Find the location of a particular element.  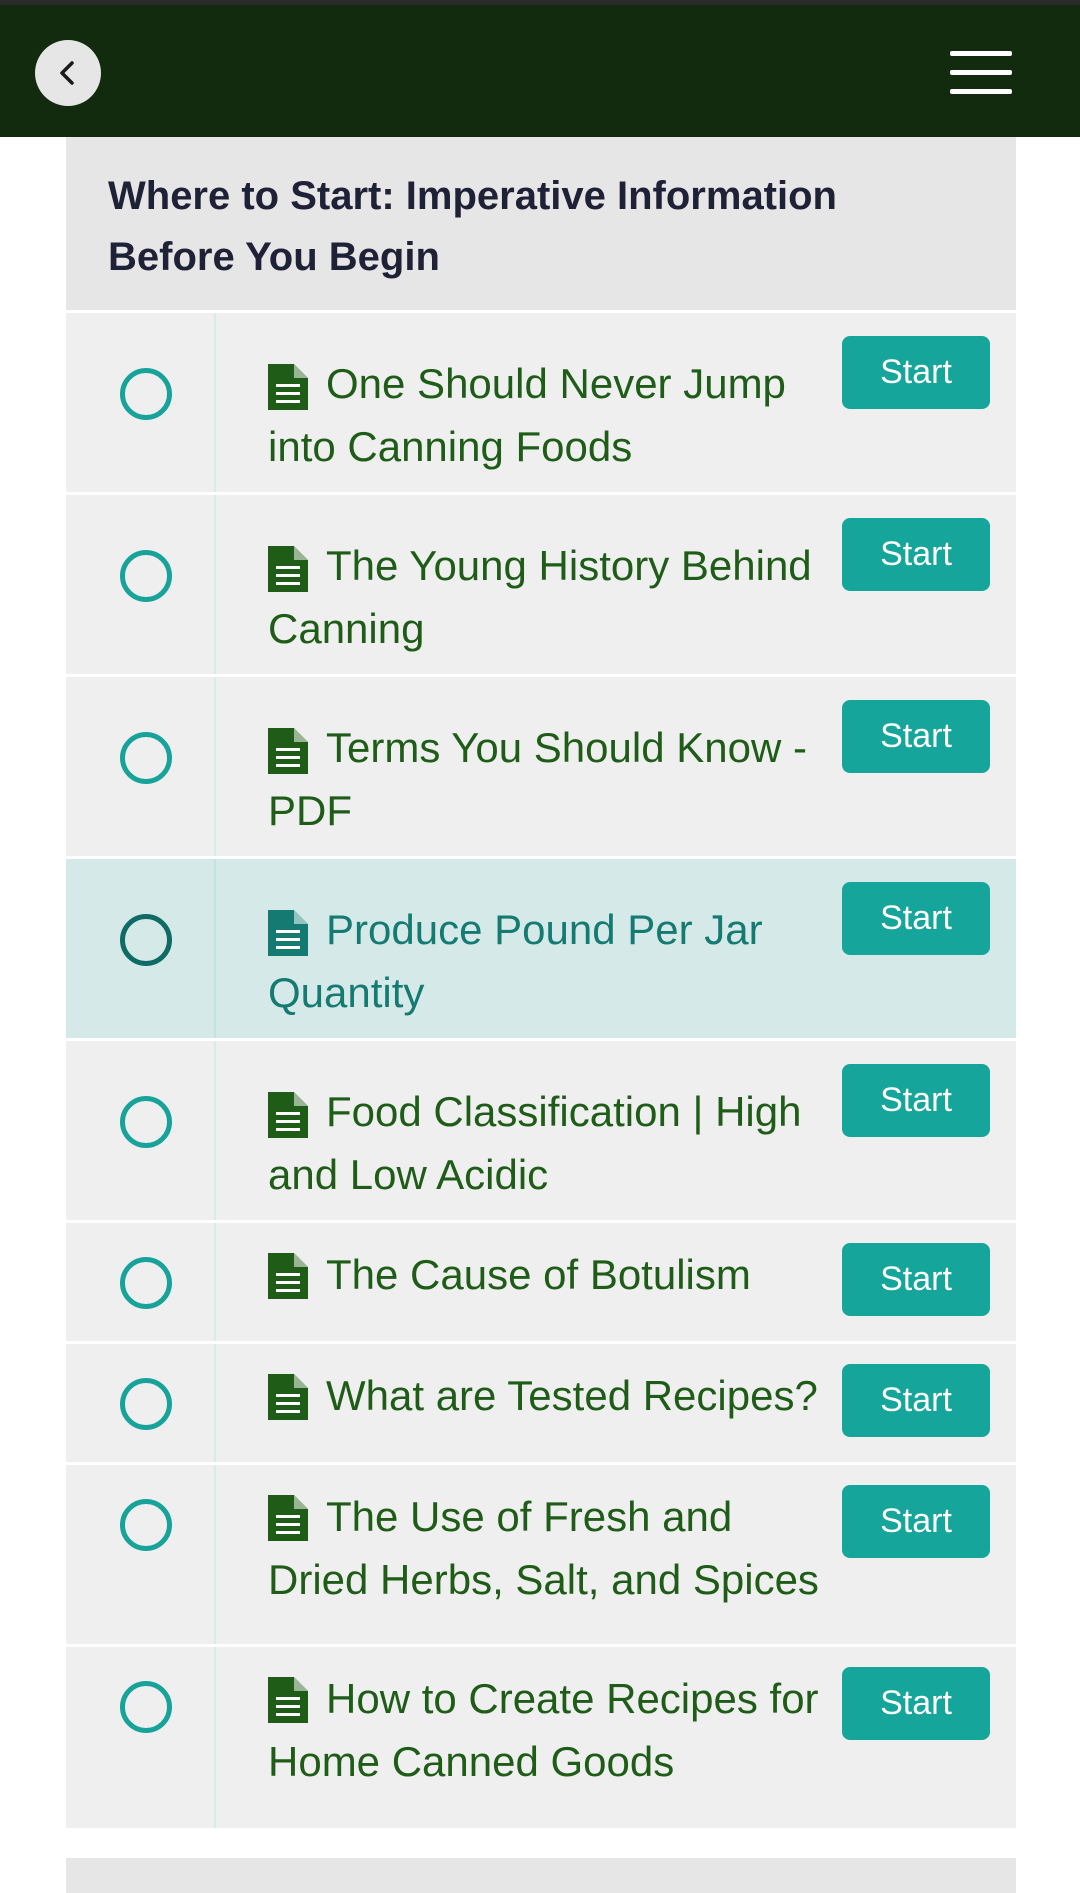

lesson-row-active: Produce Pound Per Jar Quantity Start is located at coordinates (541, 950).